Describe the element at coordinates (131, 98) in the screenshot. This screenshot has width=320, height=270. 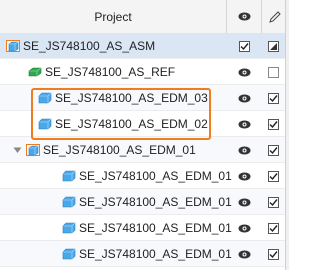
I see `row-name-label: SE_JS748100_AS_EDM_03` at that location.